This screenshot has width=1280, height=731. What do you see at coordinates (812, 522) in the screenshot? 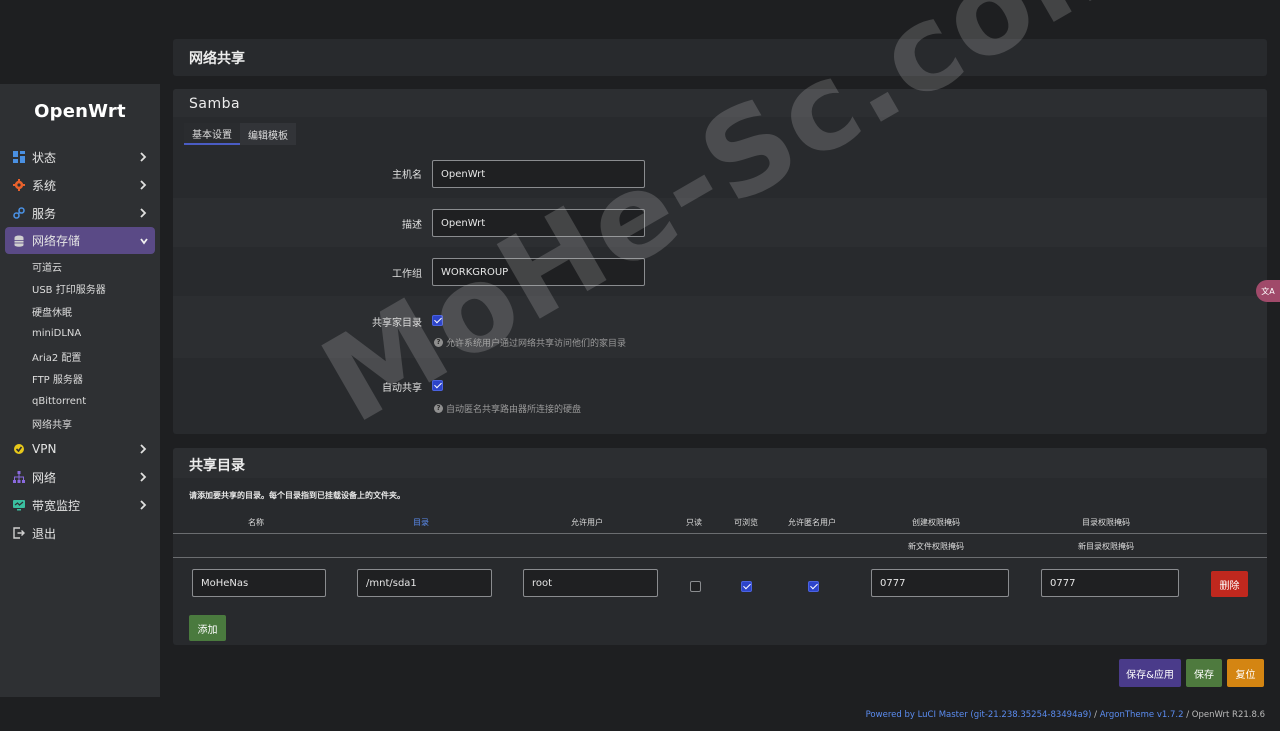
I see `col-header-guest: 允许匿名用户` at bounding box center [812, 522].